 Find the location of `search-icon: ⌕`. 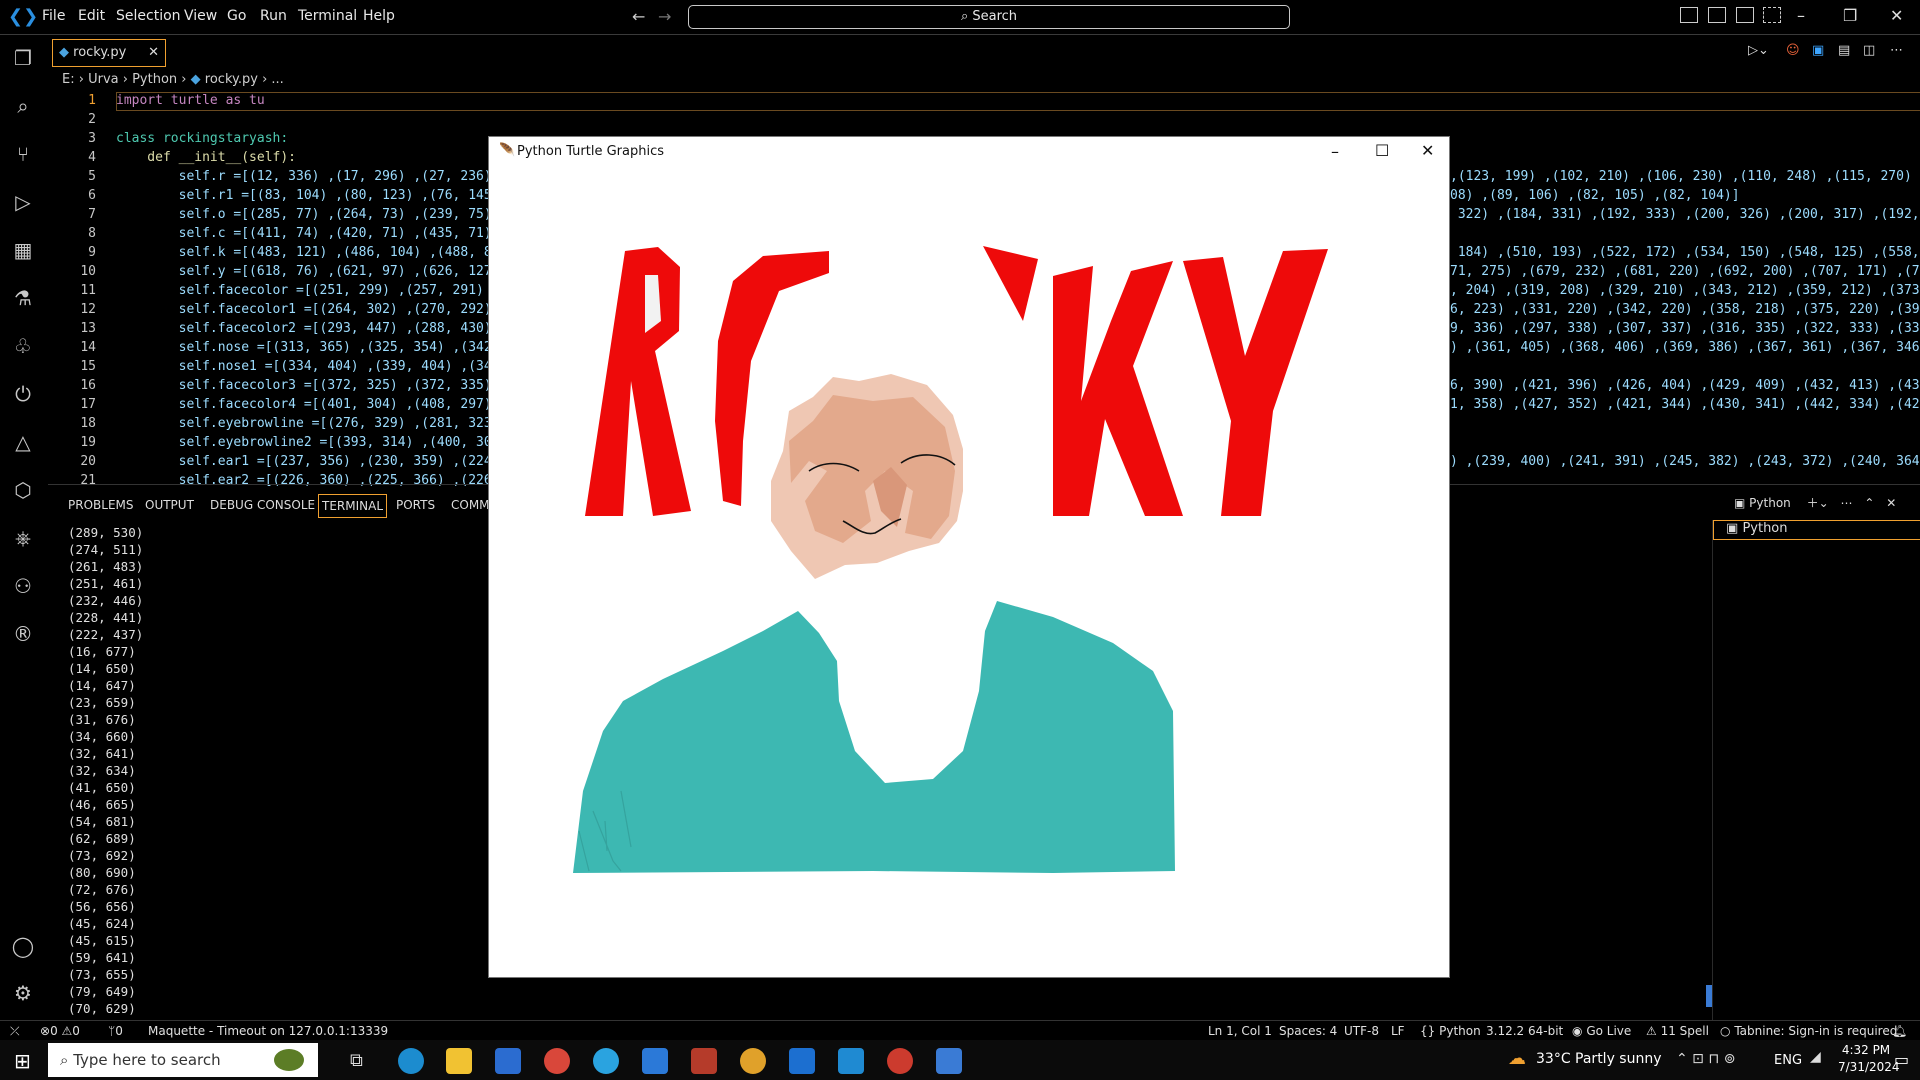

search-icon: ⌕ is located at coordinates (23, 106).